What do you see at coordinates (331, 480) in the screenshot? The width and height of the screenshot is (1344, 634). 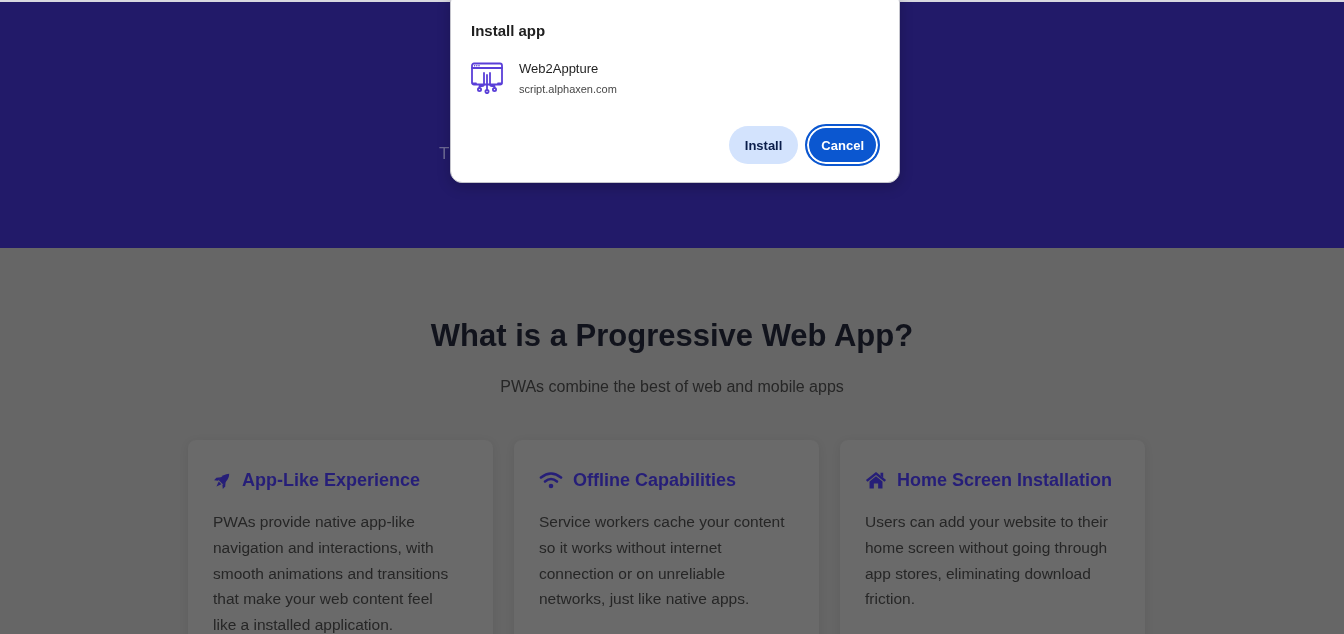 I see `card-title: App-Like Experience` at bounding box center [331, 480].